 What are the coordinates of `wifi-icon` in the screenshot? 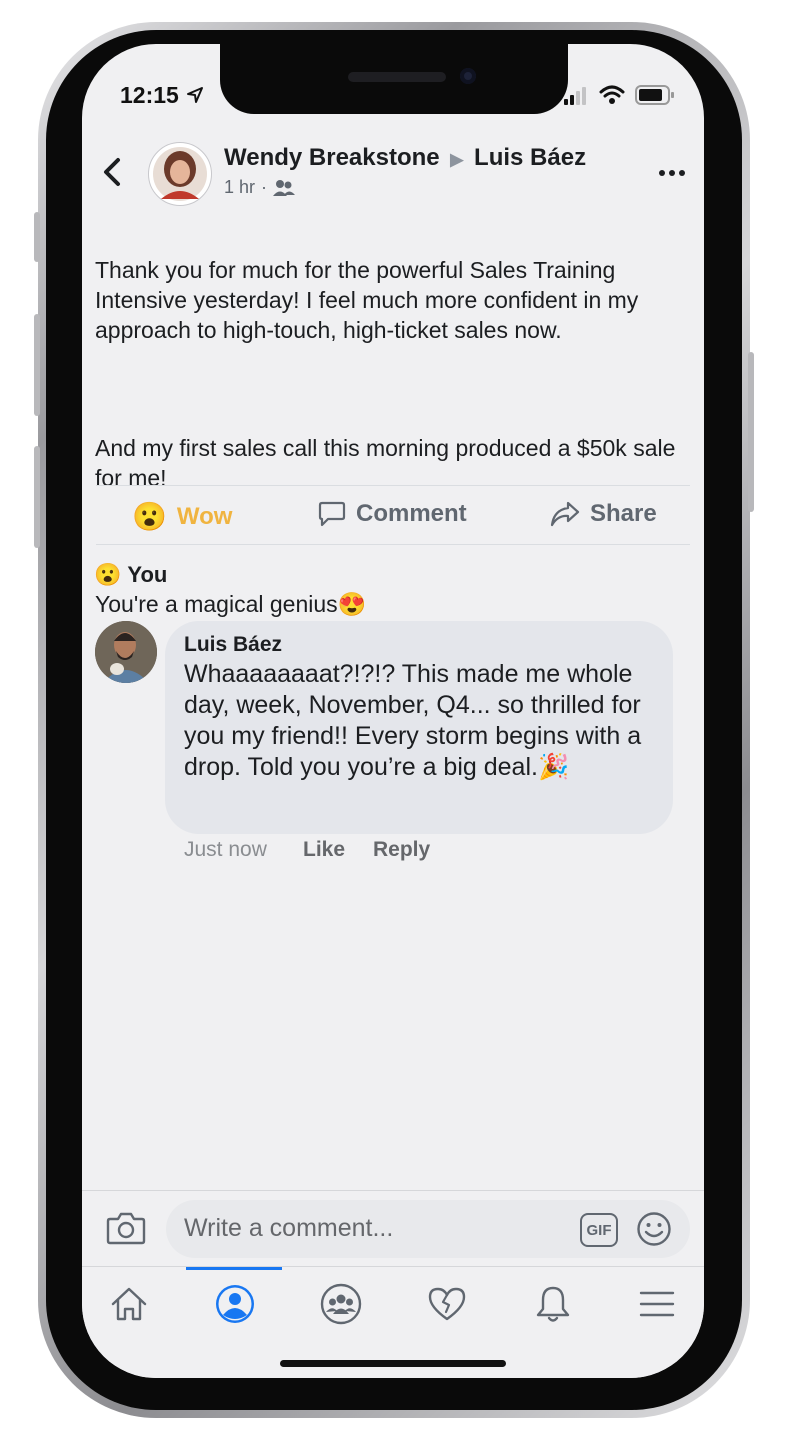 It's located at (612, 94).